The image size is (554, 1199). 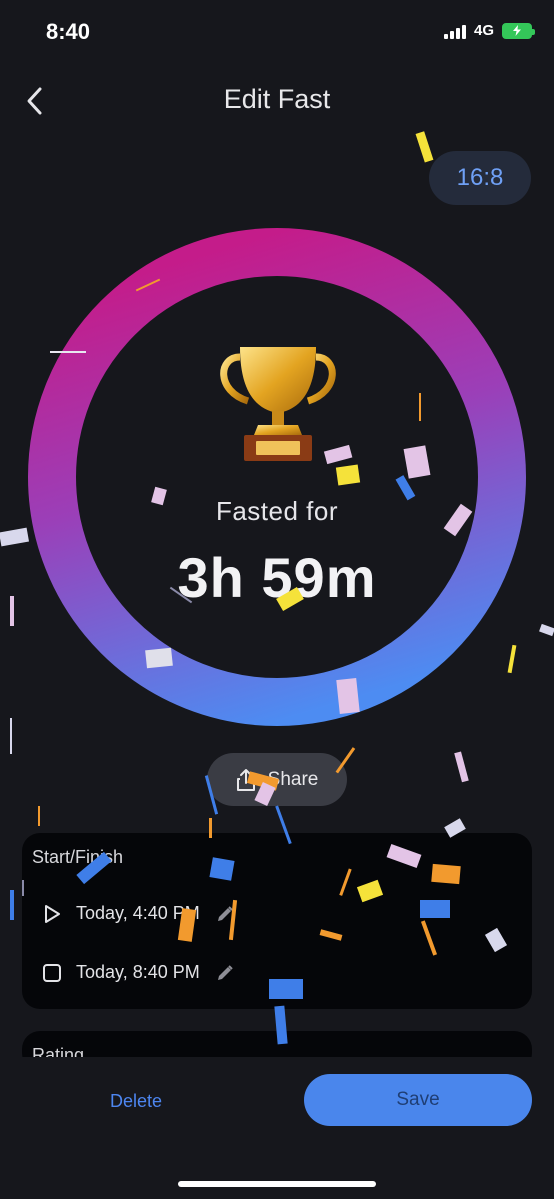 I want to click on fasting-plan-chip: 16:8, so click(x=480, y=178).